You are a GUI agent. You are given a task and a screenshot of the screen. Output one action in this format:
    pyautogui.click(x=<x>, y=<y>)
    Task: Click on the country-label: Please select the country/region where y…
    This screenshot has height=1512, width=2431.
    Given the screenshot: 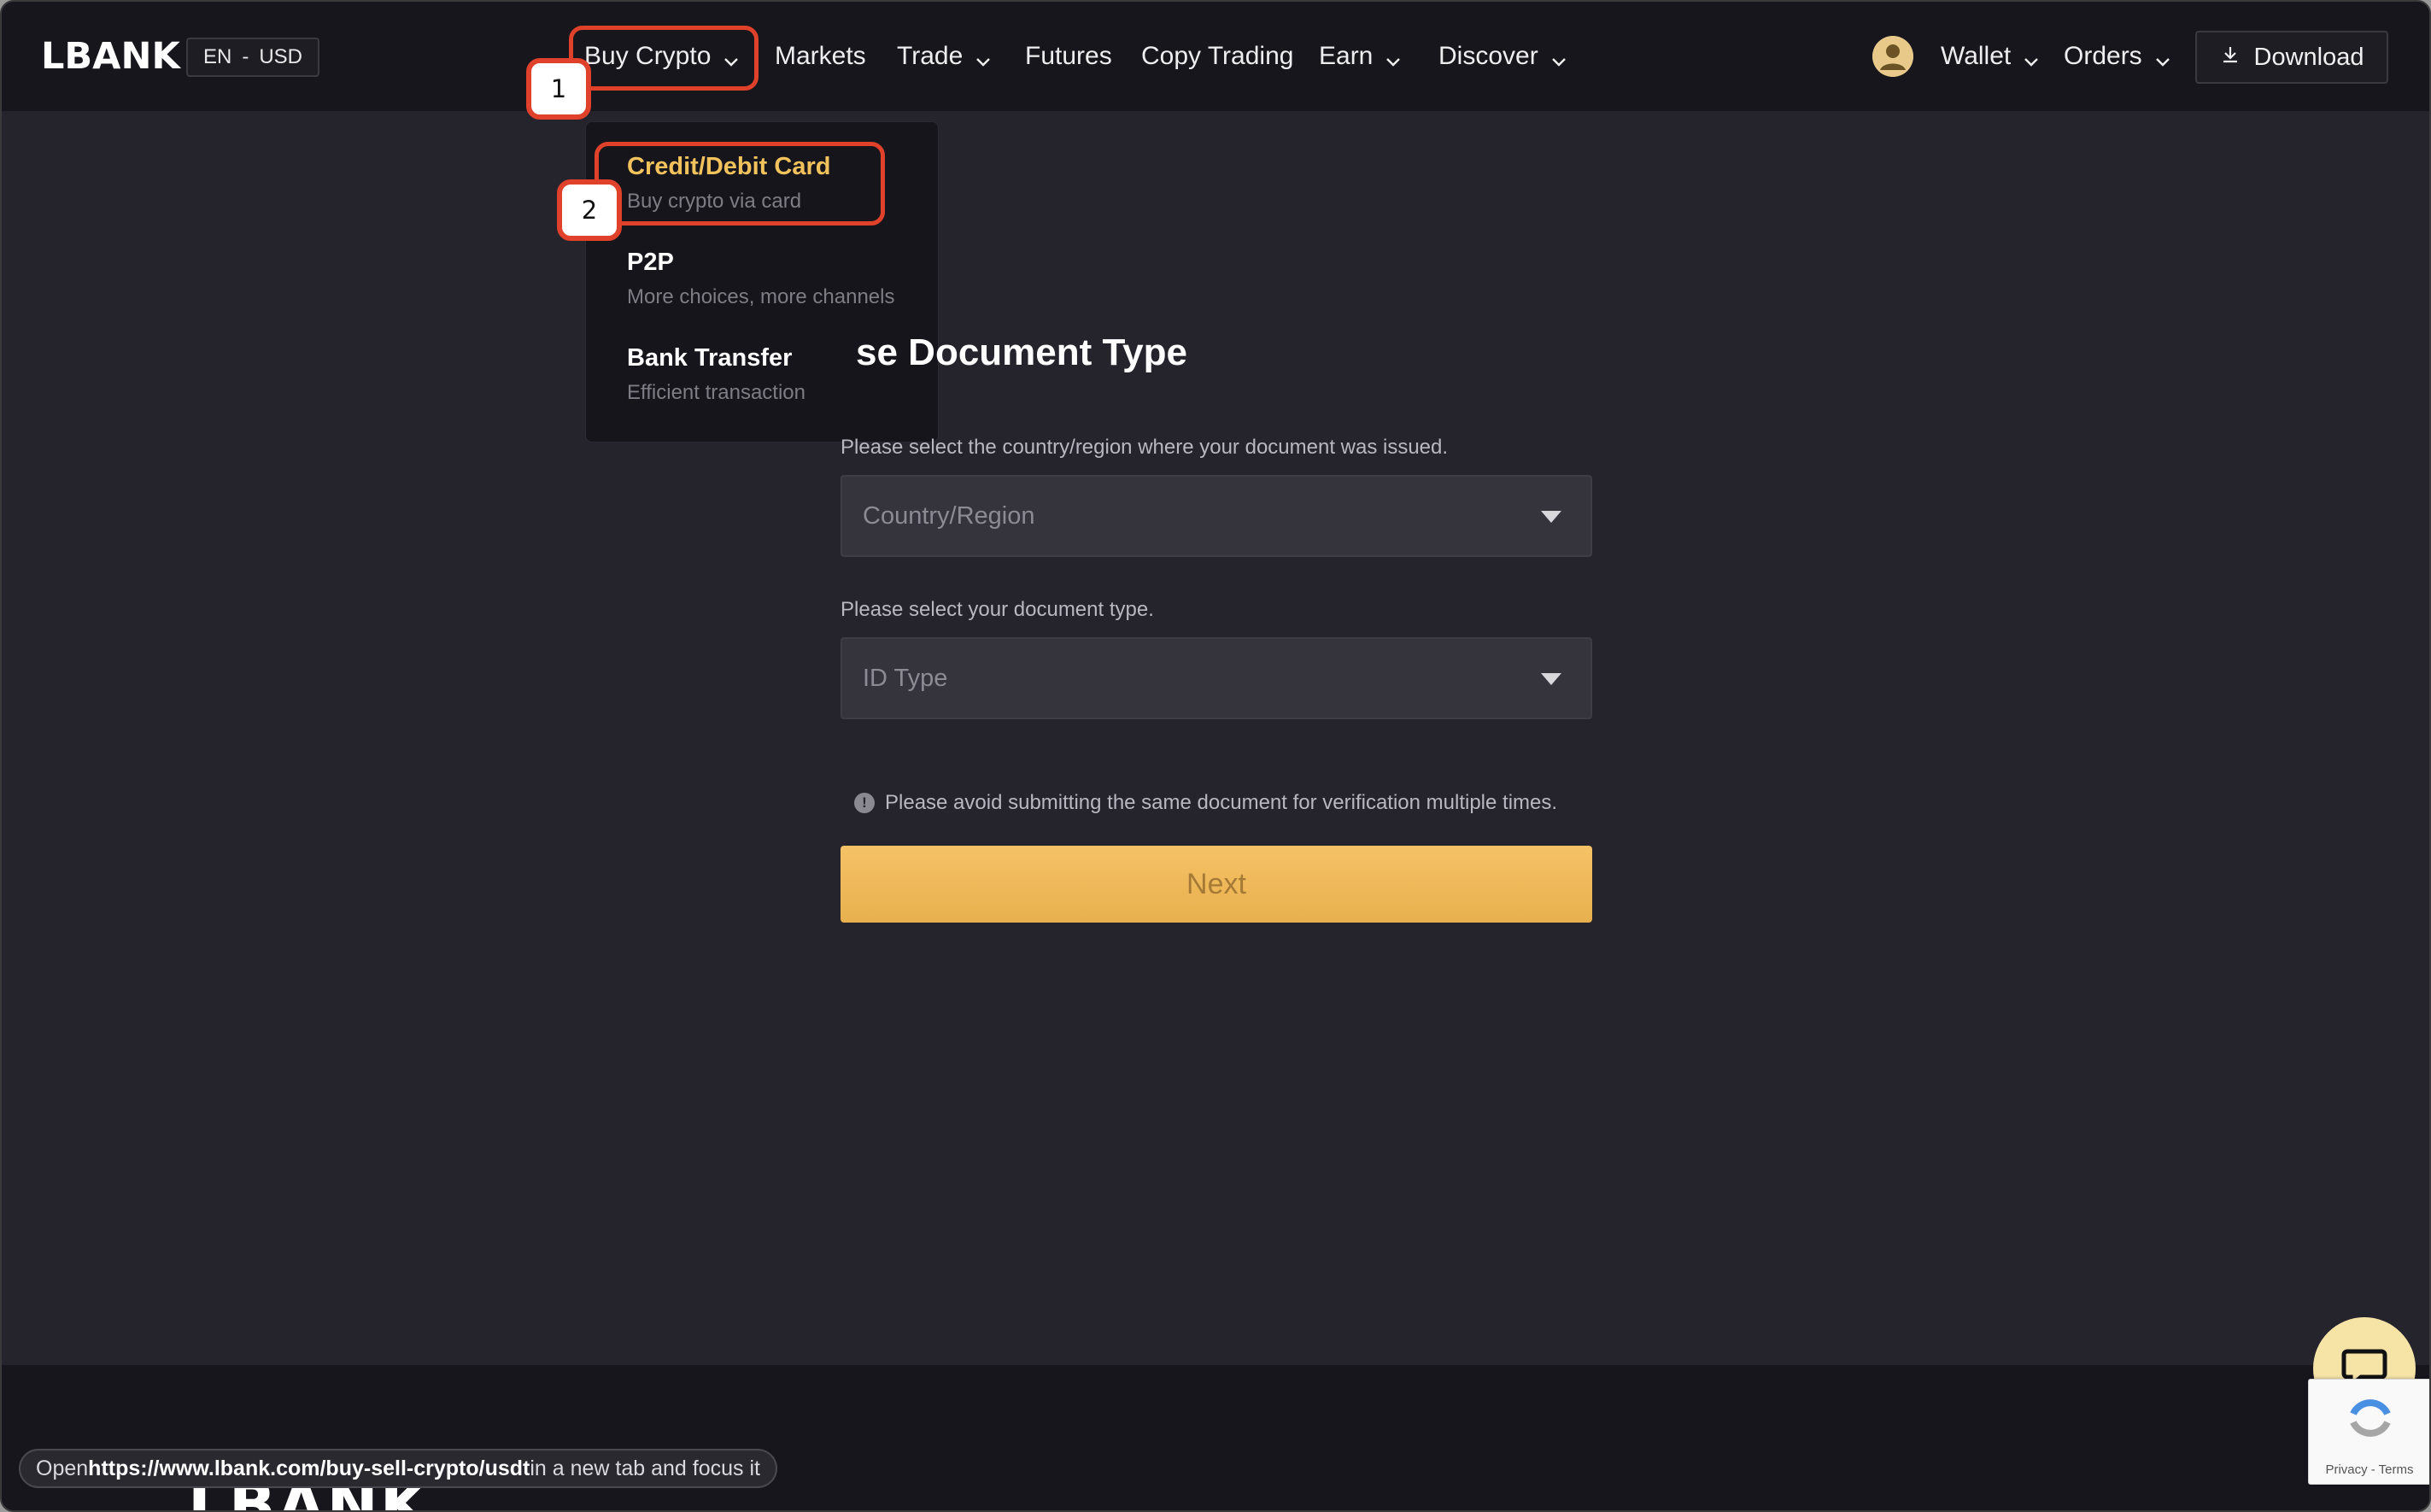 What is the action you would take?
    pyautogui.click(x=1145, y=447)
    